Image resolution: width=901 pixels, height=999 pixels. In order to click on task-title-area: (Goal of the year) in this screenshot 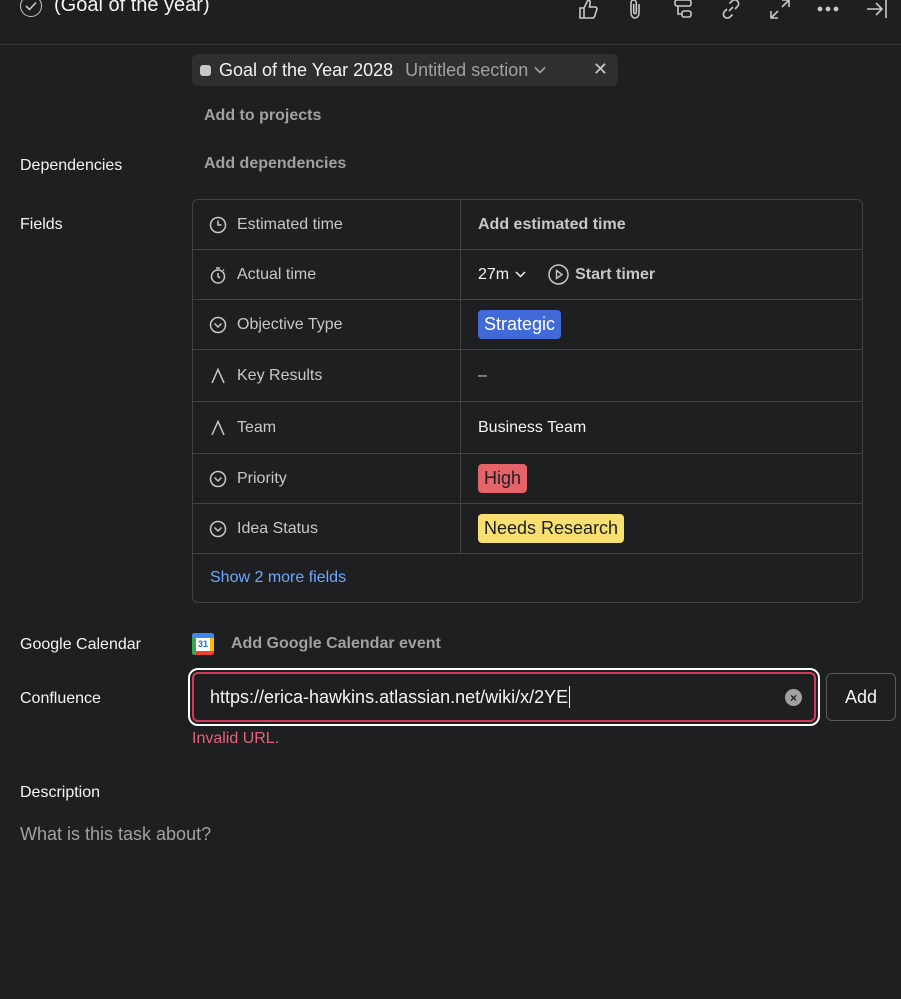, I will do `click(115, 8)`.